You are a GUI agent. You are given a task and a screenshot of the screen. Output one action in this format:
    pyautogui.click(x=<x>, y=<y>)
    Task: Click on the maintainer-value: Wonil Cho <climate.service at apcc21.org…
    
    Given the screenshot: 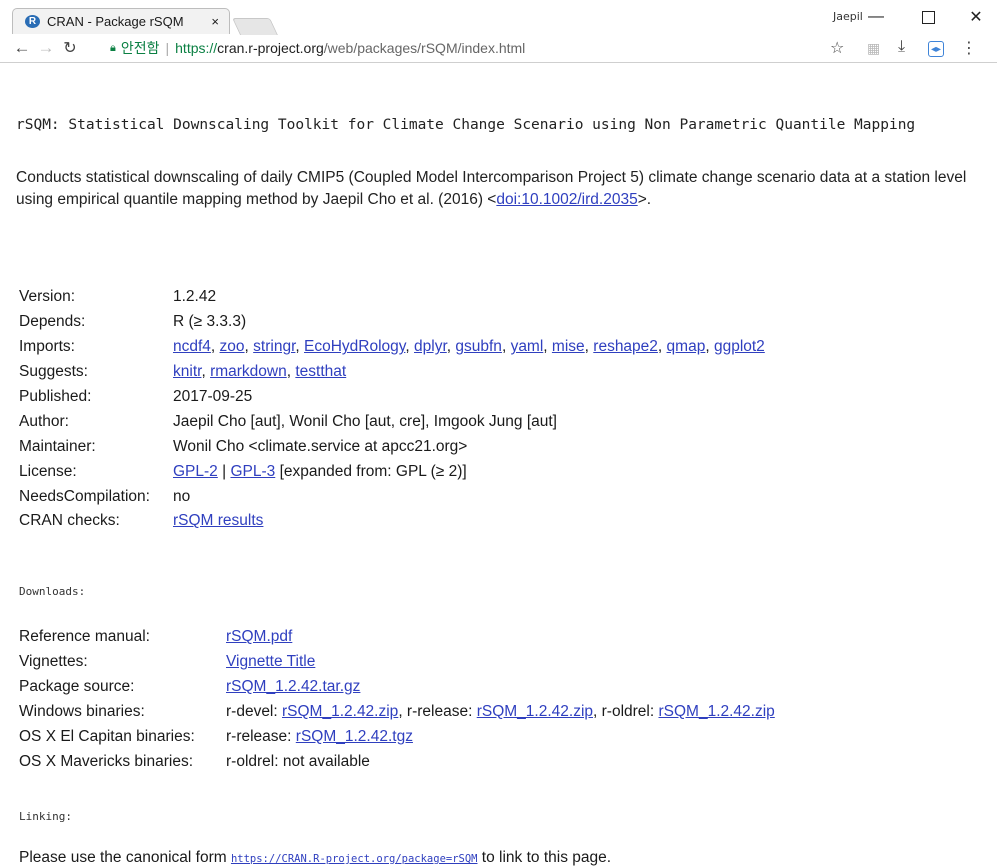 What is the action you would take?
    pyautogui.click(x=320, y=446)
    